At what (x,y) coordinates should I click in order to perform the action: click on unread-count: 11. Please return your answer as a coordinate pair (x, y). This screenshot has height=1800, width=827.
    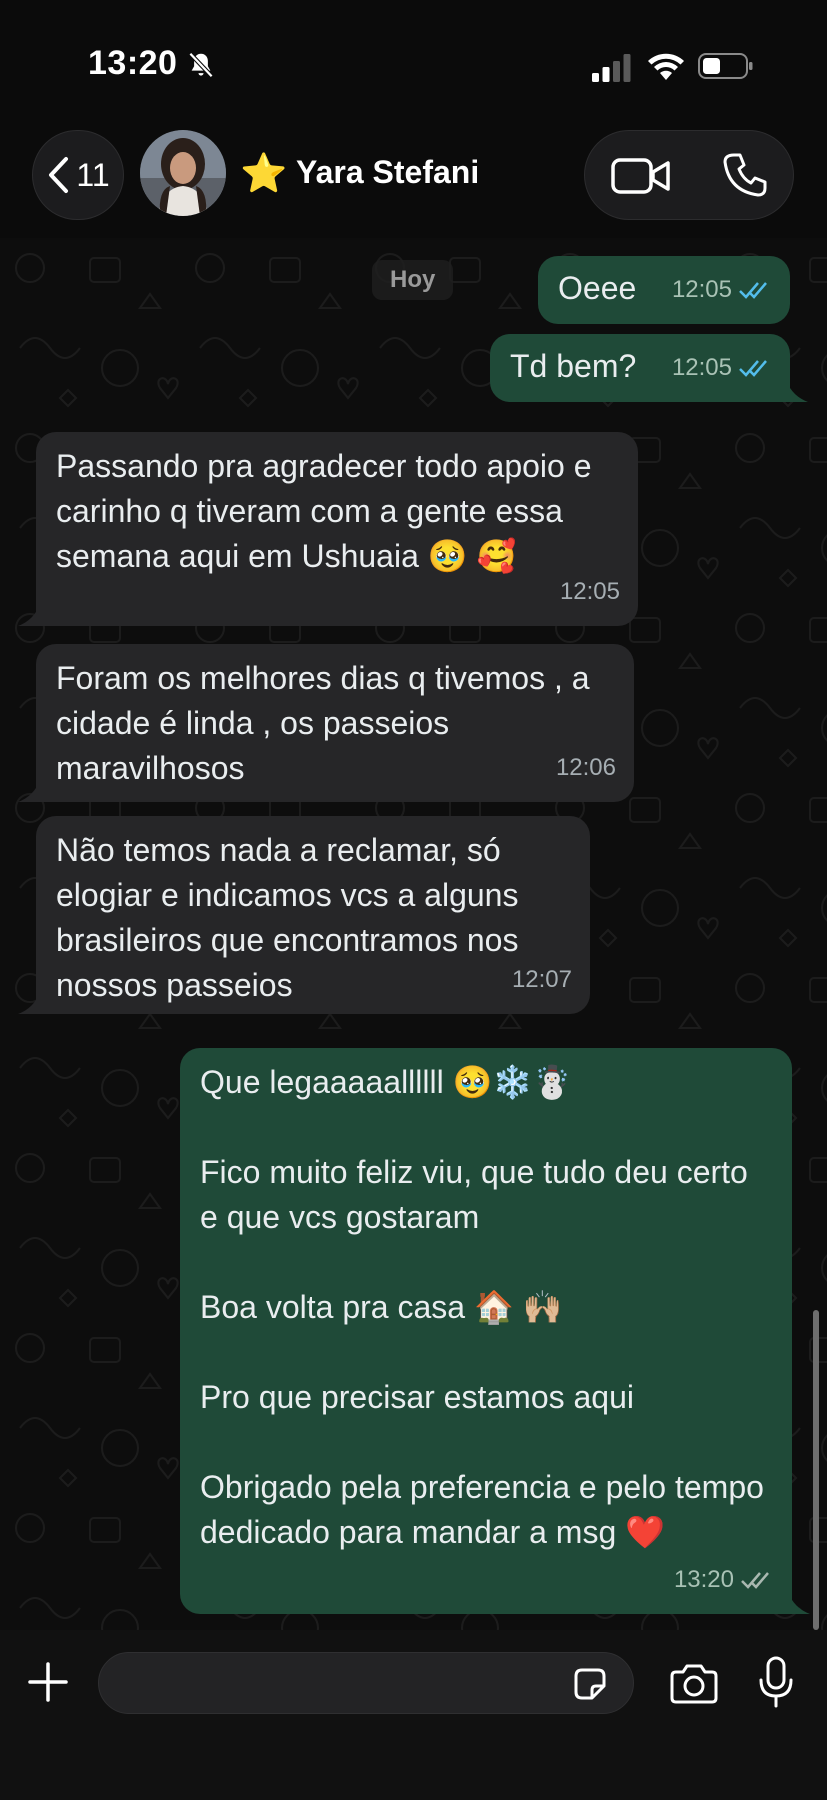
    Looking at the image, I should click on (93, 174).